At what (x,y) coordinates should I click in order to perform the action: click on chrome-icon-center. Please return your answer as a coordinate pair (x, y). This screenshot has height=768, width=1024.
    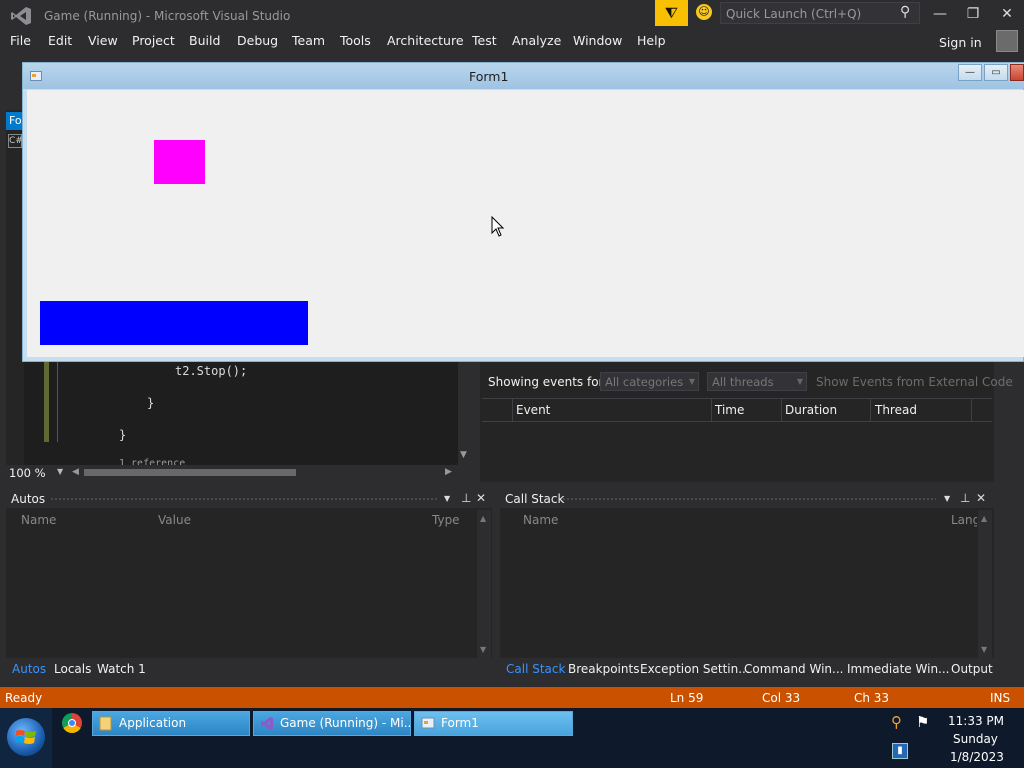
    Looking at the image, I should click on (72, 723).